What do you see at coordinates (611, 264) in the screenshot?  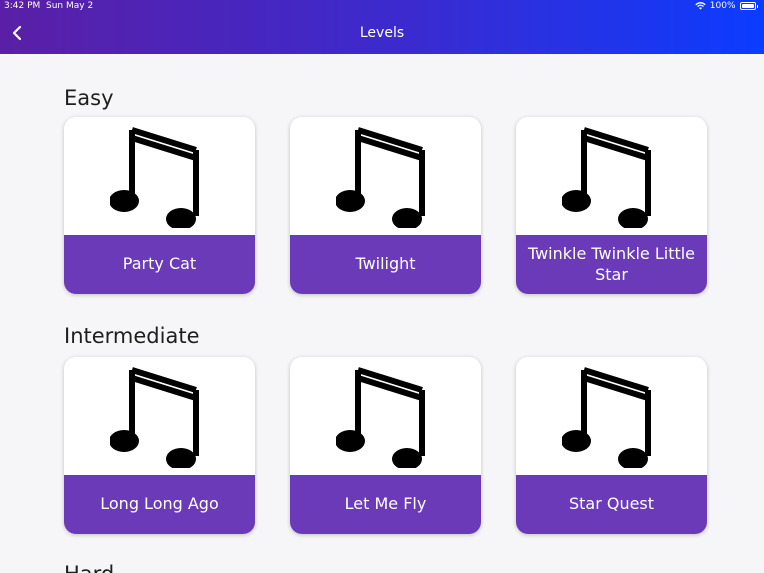 I see `level-label: Twinkle Twinkle Little Star` at bounding box center [611, 264].